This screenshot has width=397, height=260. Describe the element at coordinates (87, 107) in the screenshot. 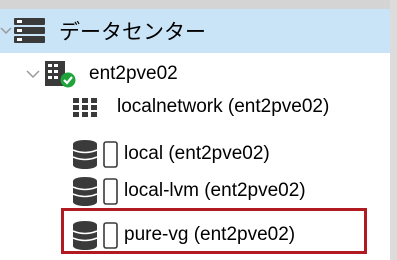

I see `network-grid-icon` at that location.